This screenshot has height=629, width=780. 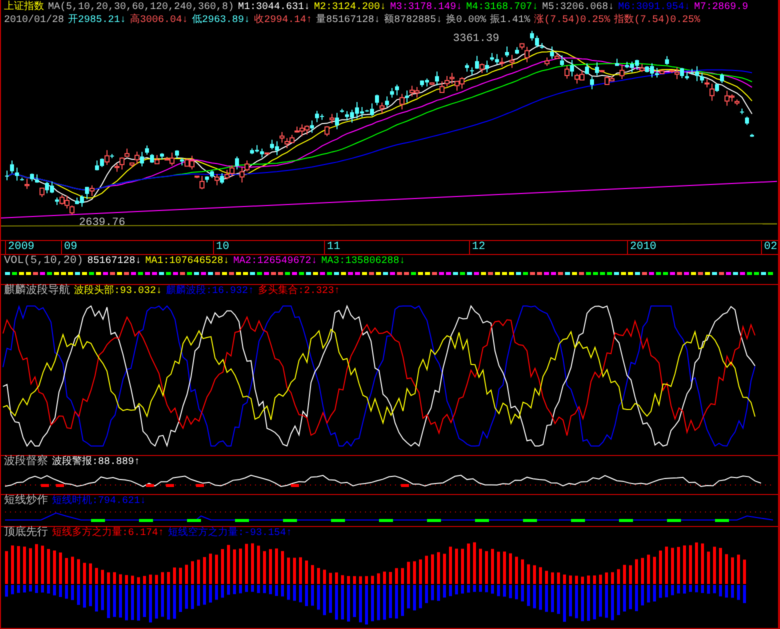 I want to click on indicator-value: M2:3124.200↓, so click(x=350, y=7).